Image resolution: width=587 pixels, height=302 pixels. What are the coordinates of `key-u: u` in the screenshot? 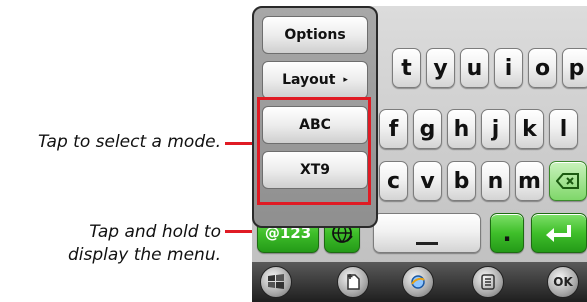 It's located at (474, 68).